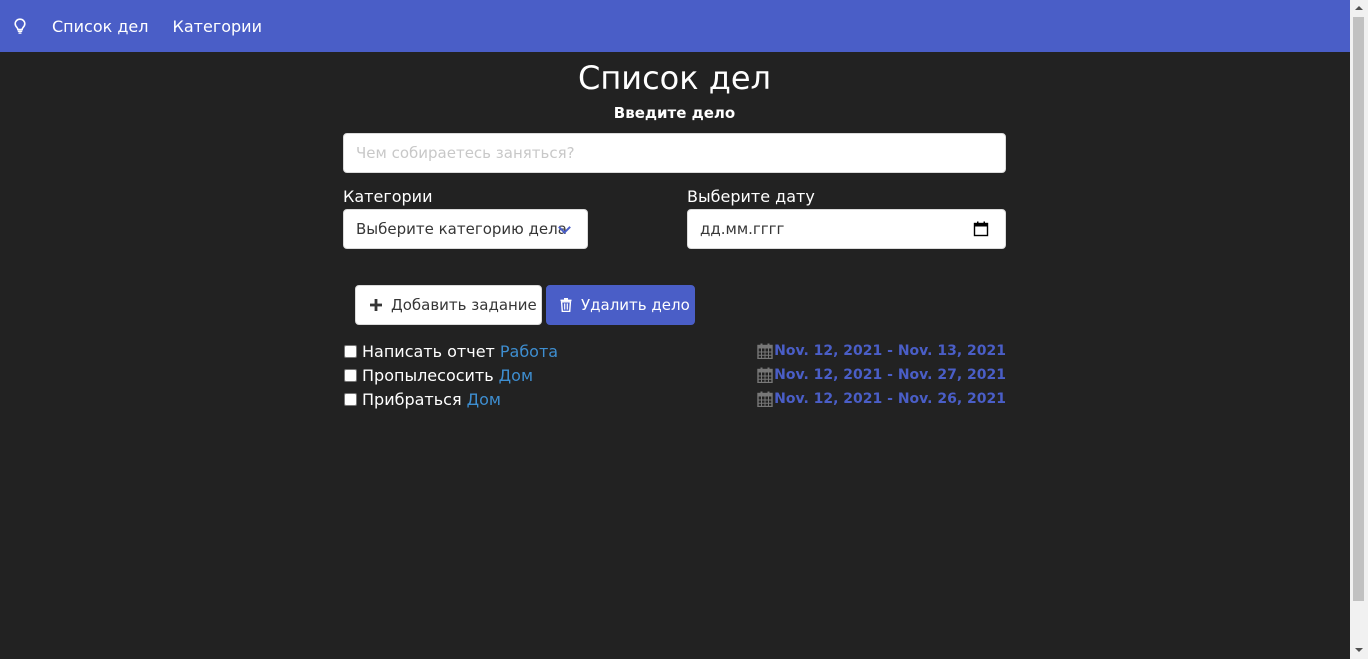 Image resolution: width=1368 pixels, height=659 pixels. What do you see at coordinates (675, 26) in the screenshot?
I see `navbar: Список дел Категории` at bounding box center [675, 26].